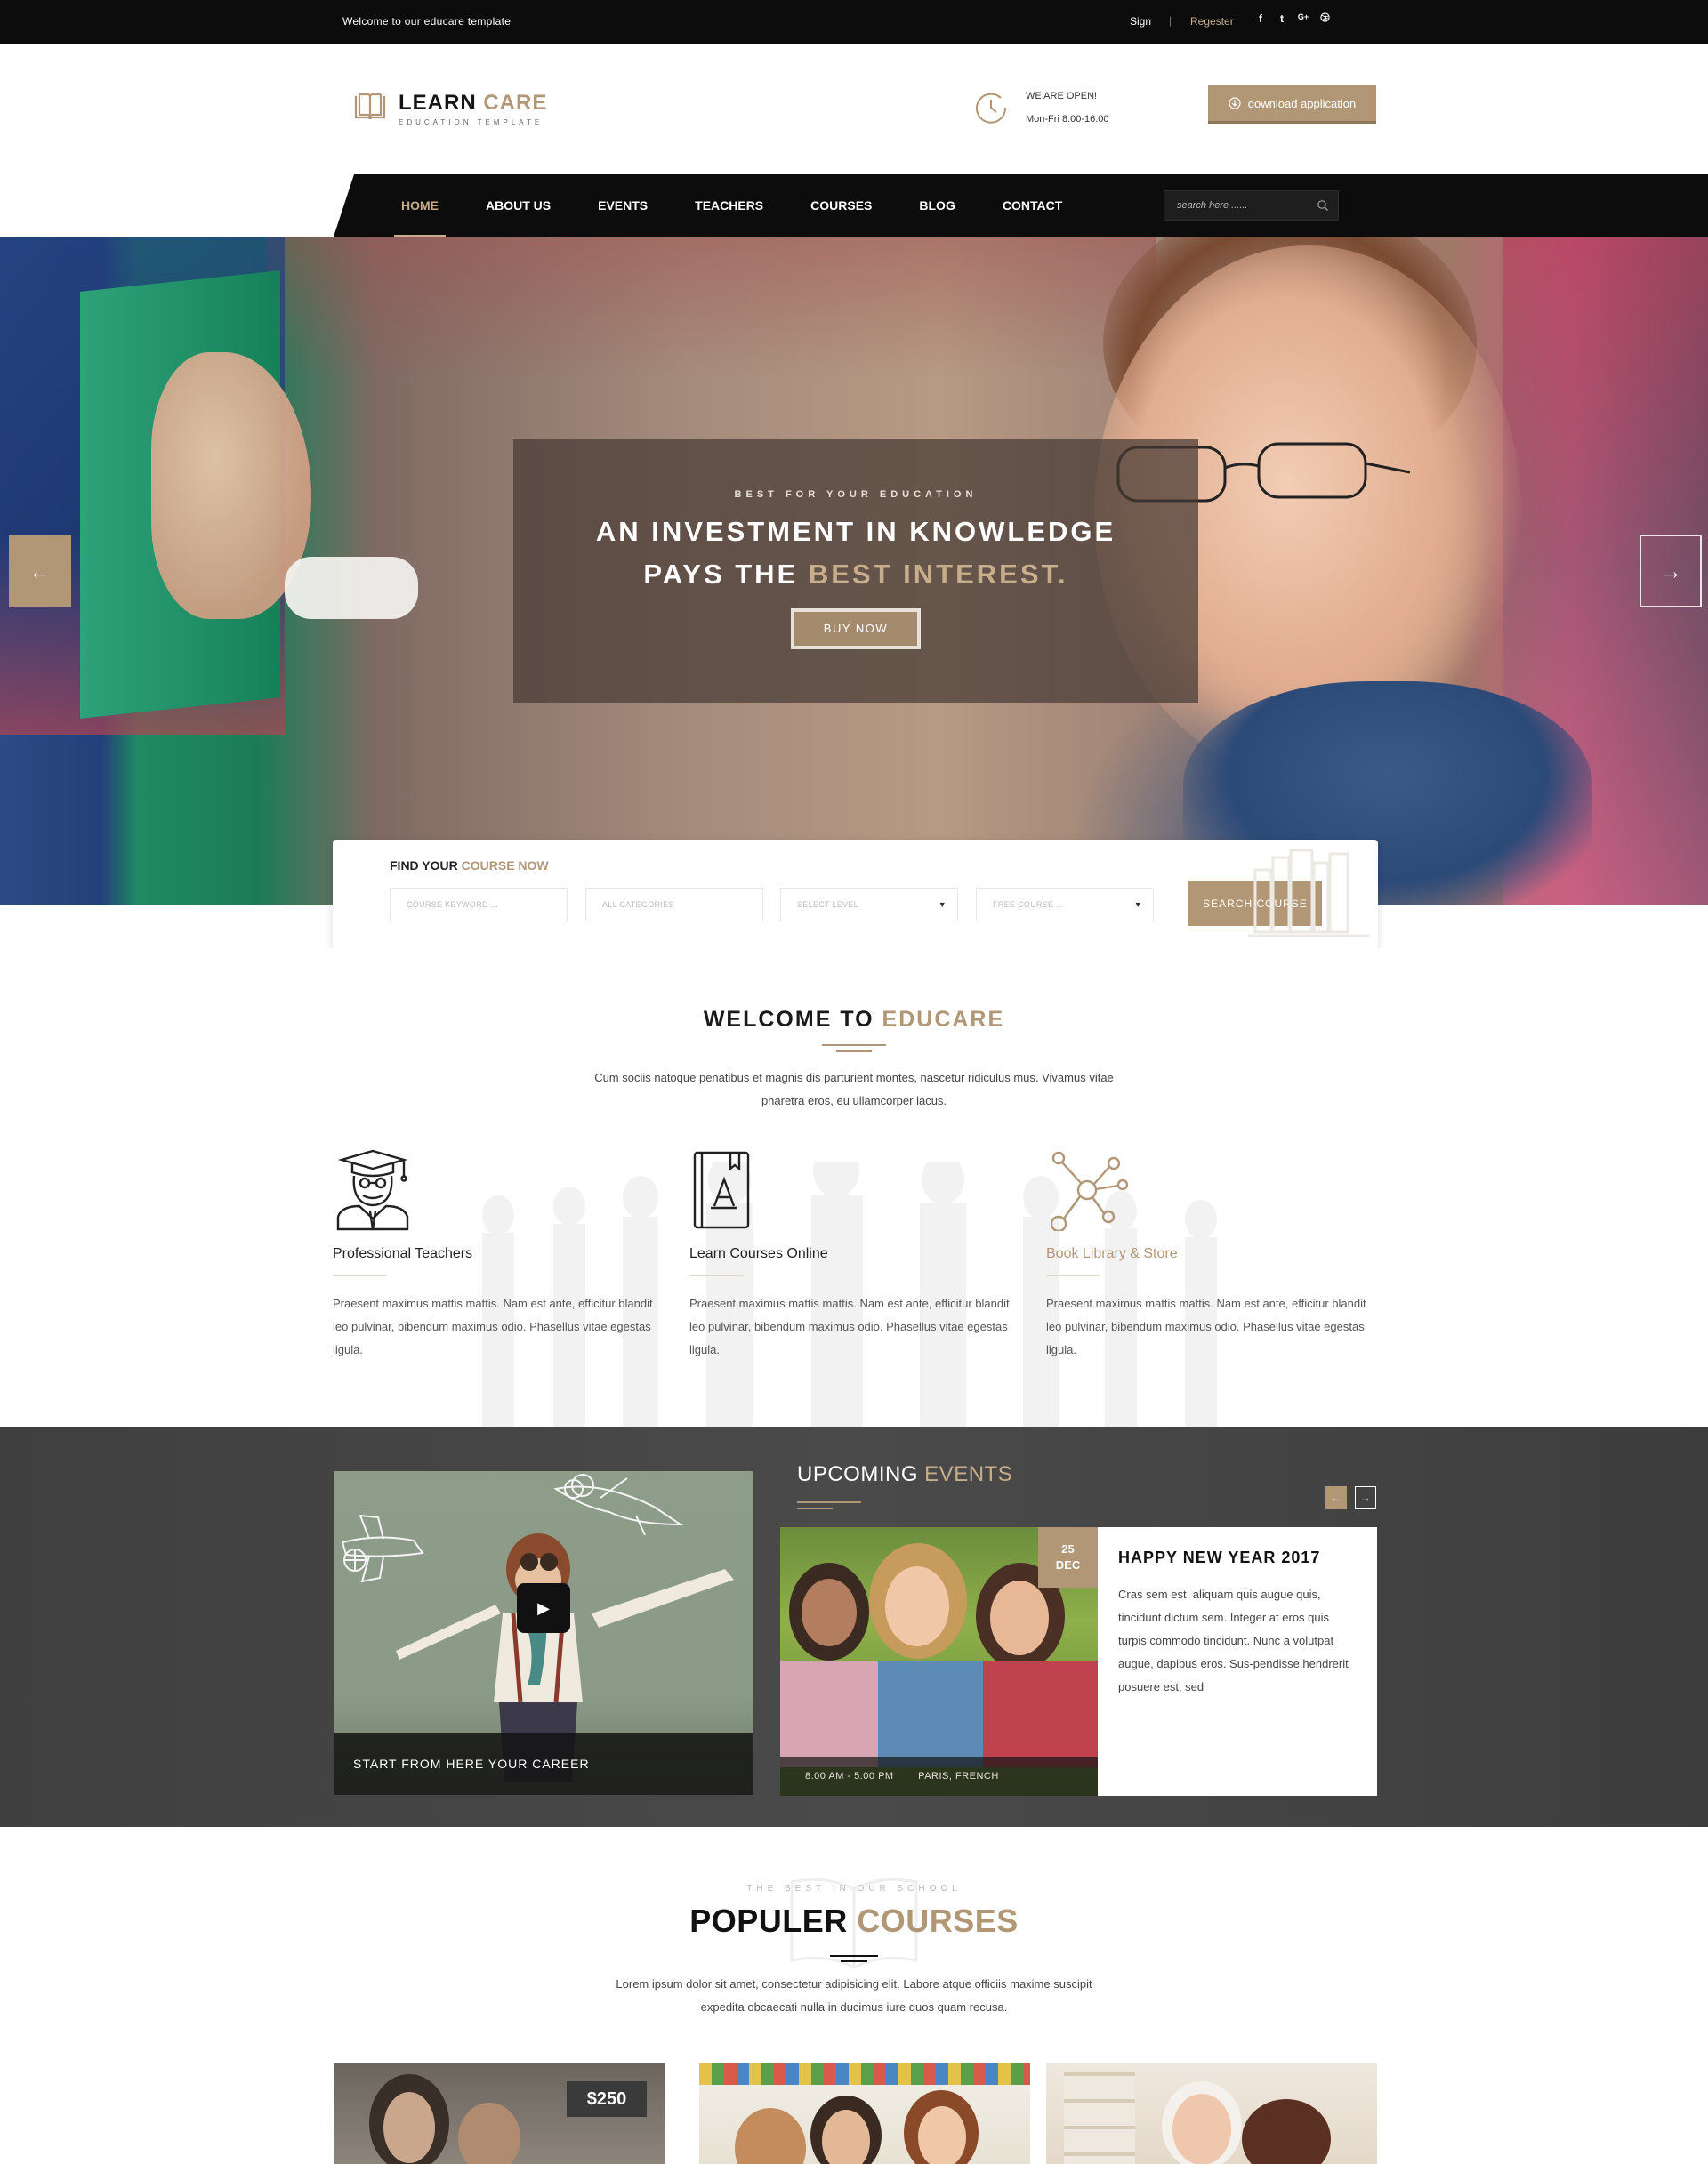 This screenshot has height=2164, width=1708. Describe the element at coordinates (1302, 103) in the screenshot. I see `download-label: download application` at that location.